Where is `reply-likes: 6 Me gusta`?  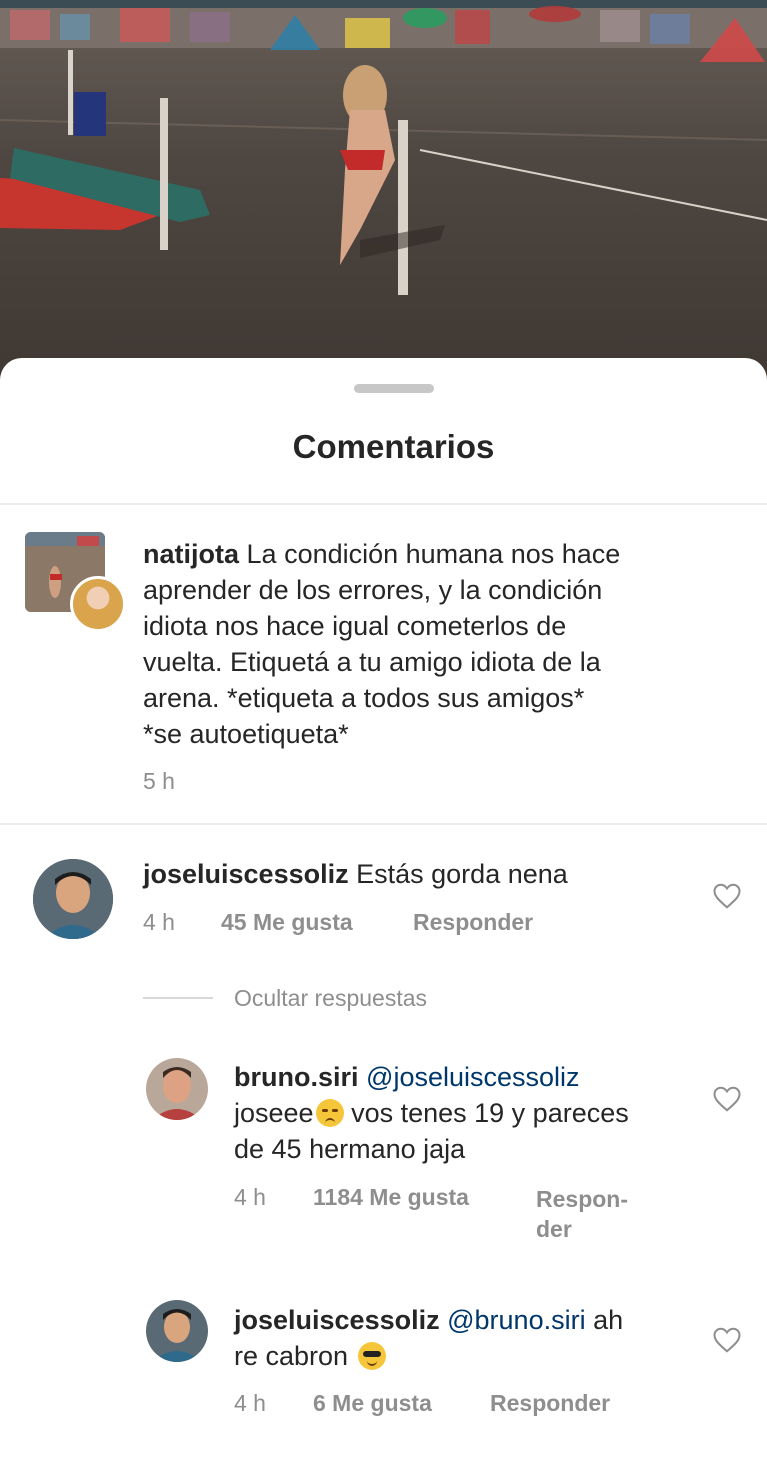 reply-likes: 6 Me gusta is located at coordinates (372, 1403).